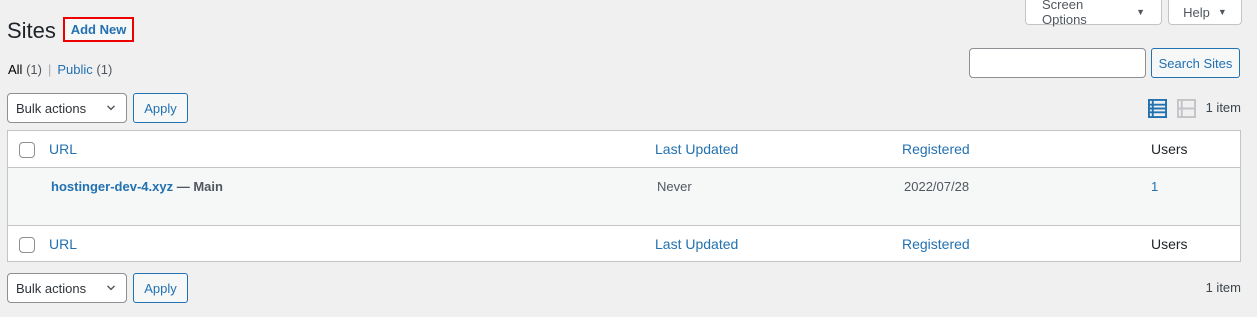  I want to click on items-count-top: 1 item, so click(1223, 107).